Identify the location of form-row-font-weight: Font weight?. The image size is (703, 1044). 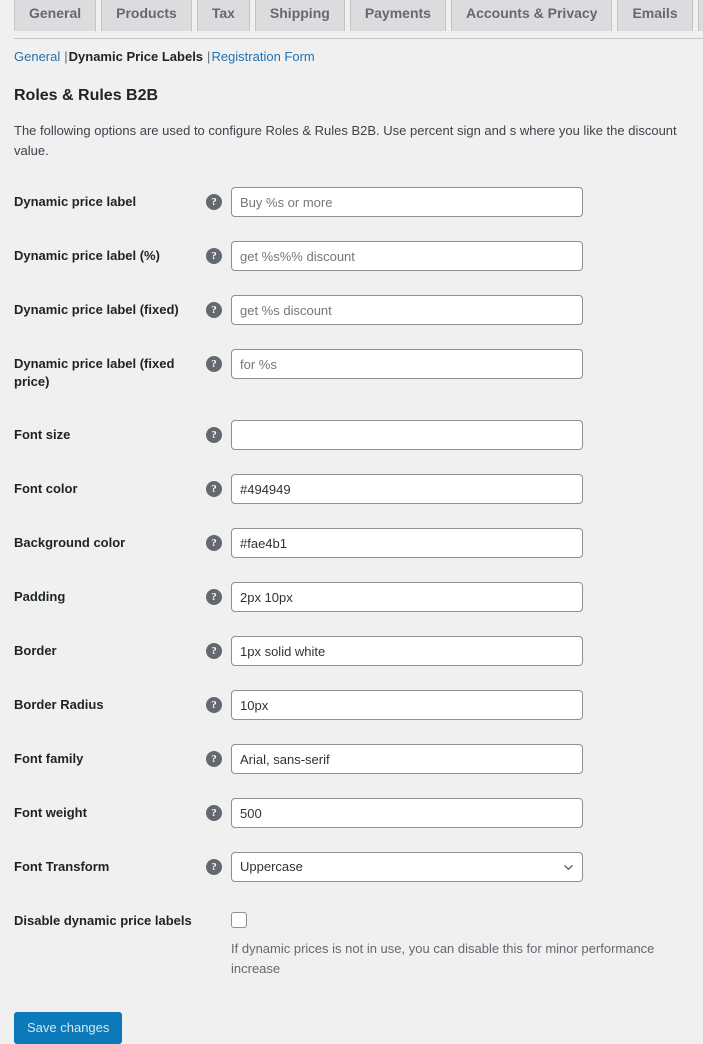
(351, 813).